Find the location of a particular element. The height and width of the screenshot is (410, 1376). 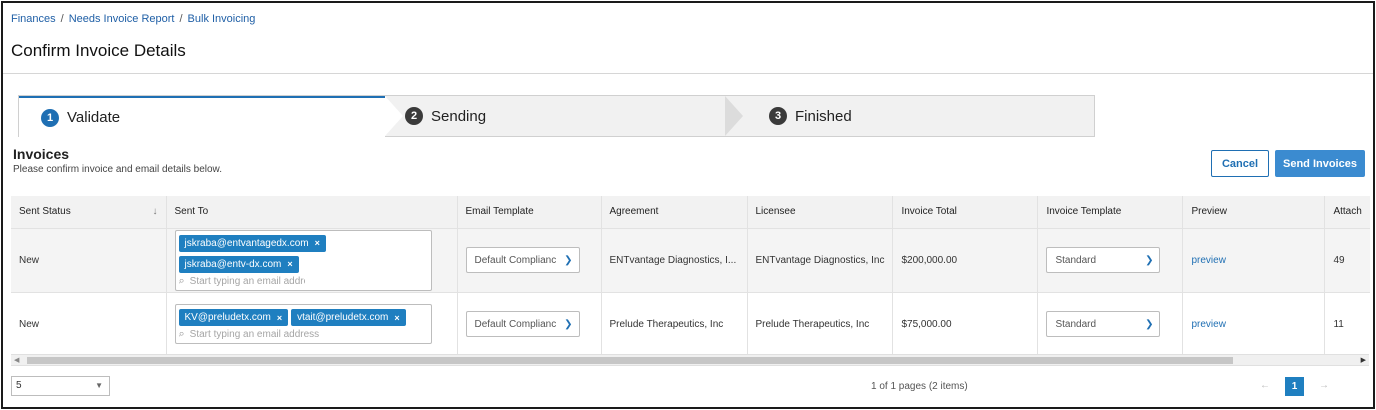

pagination-bar: 5 ▼ 1 of 1 pages (2 items) ← 1 → is located at coordinates (690, 386).